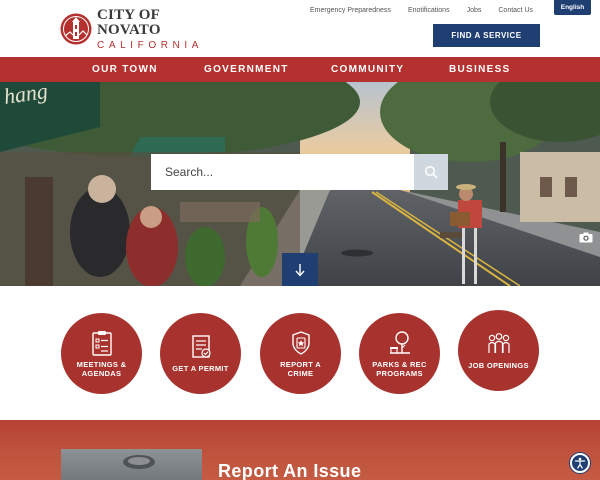 Image resolution: width=600 pixels, height=480 pixels. Describe the element at coordinates (101, 364) in the screenshot. I see `quick-link-label: MEETINGS &` at that location.